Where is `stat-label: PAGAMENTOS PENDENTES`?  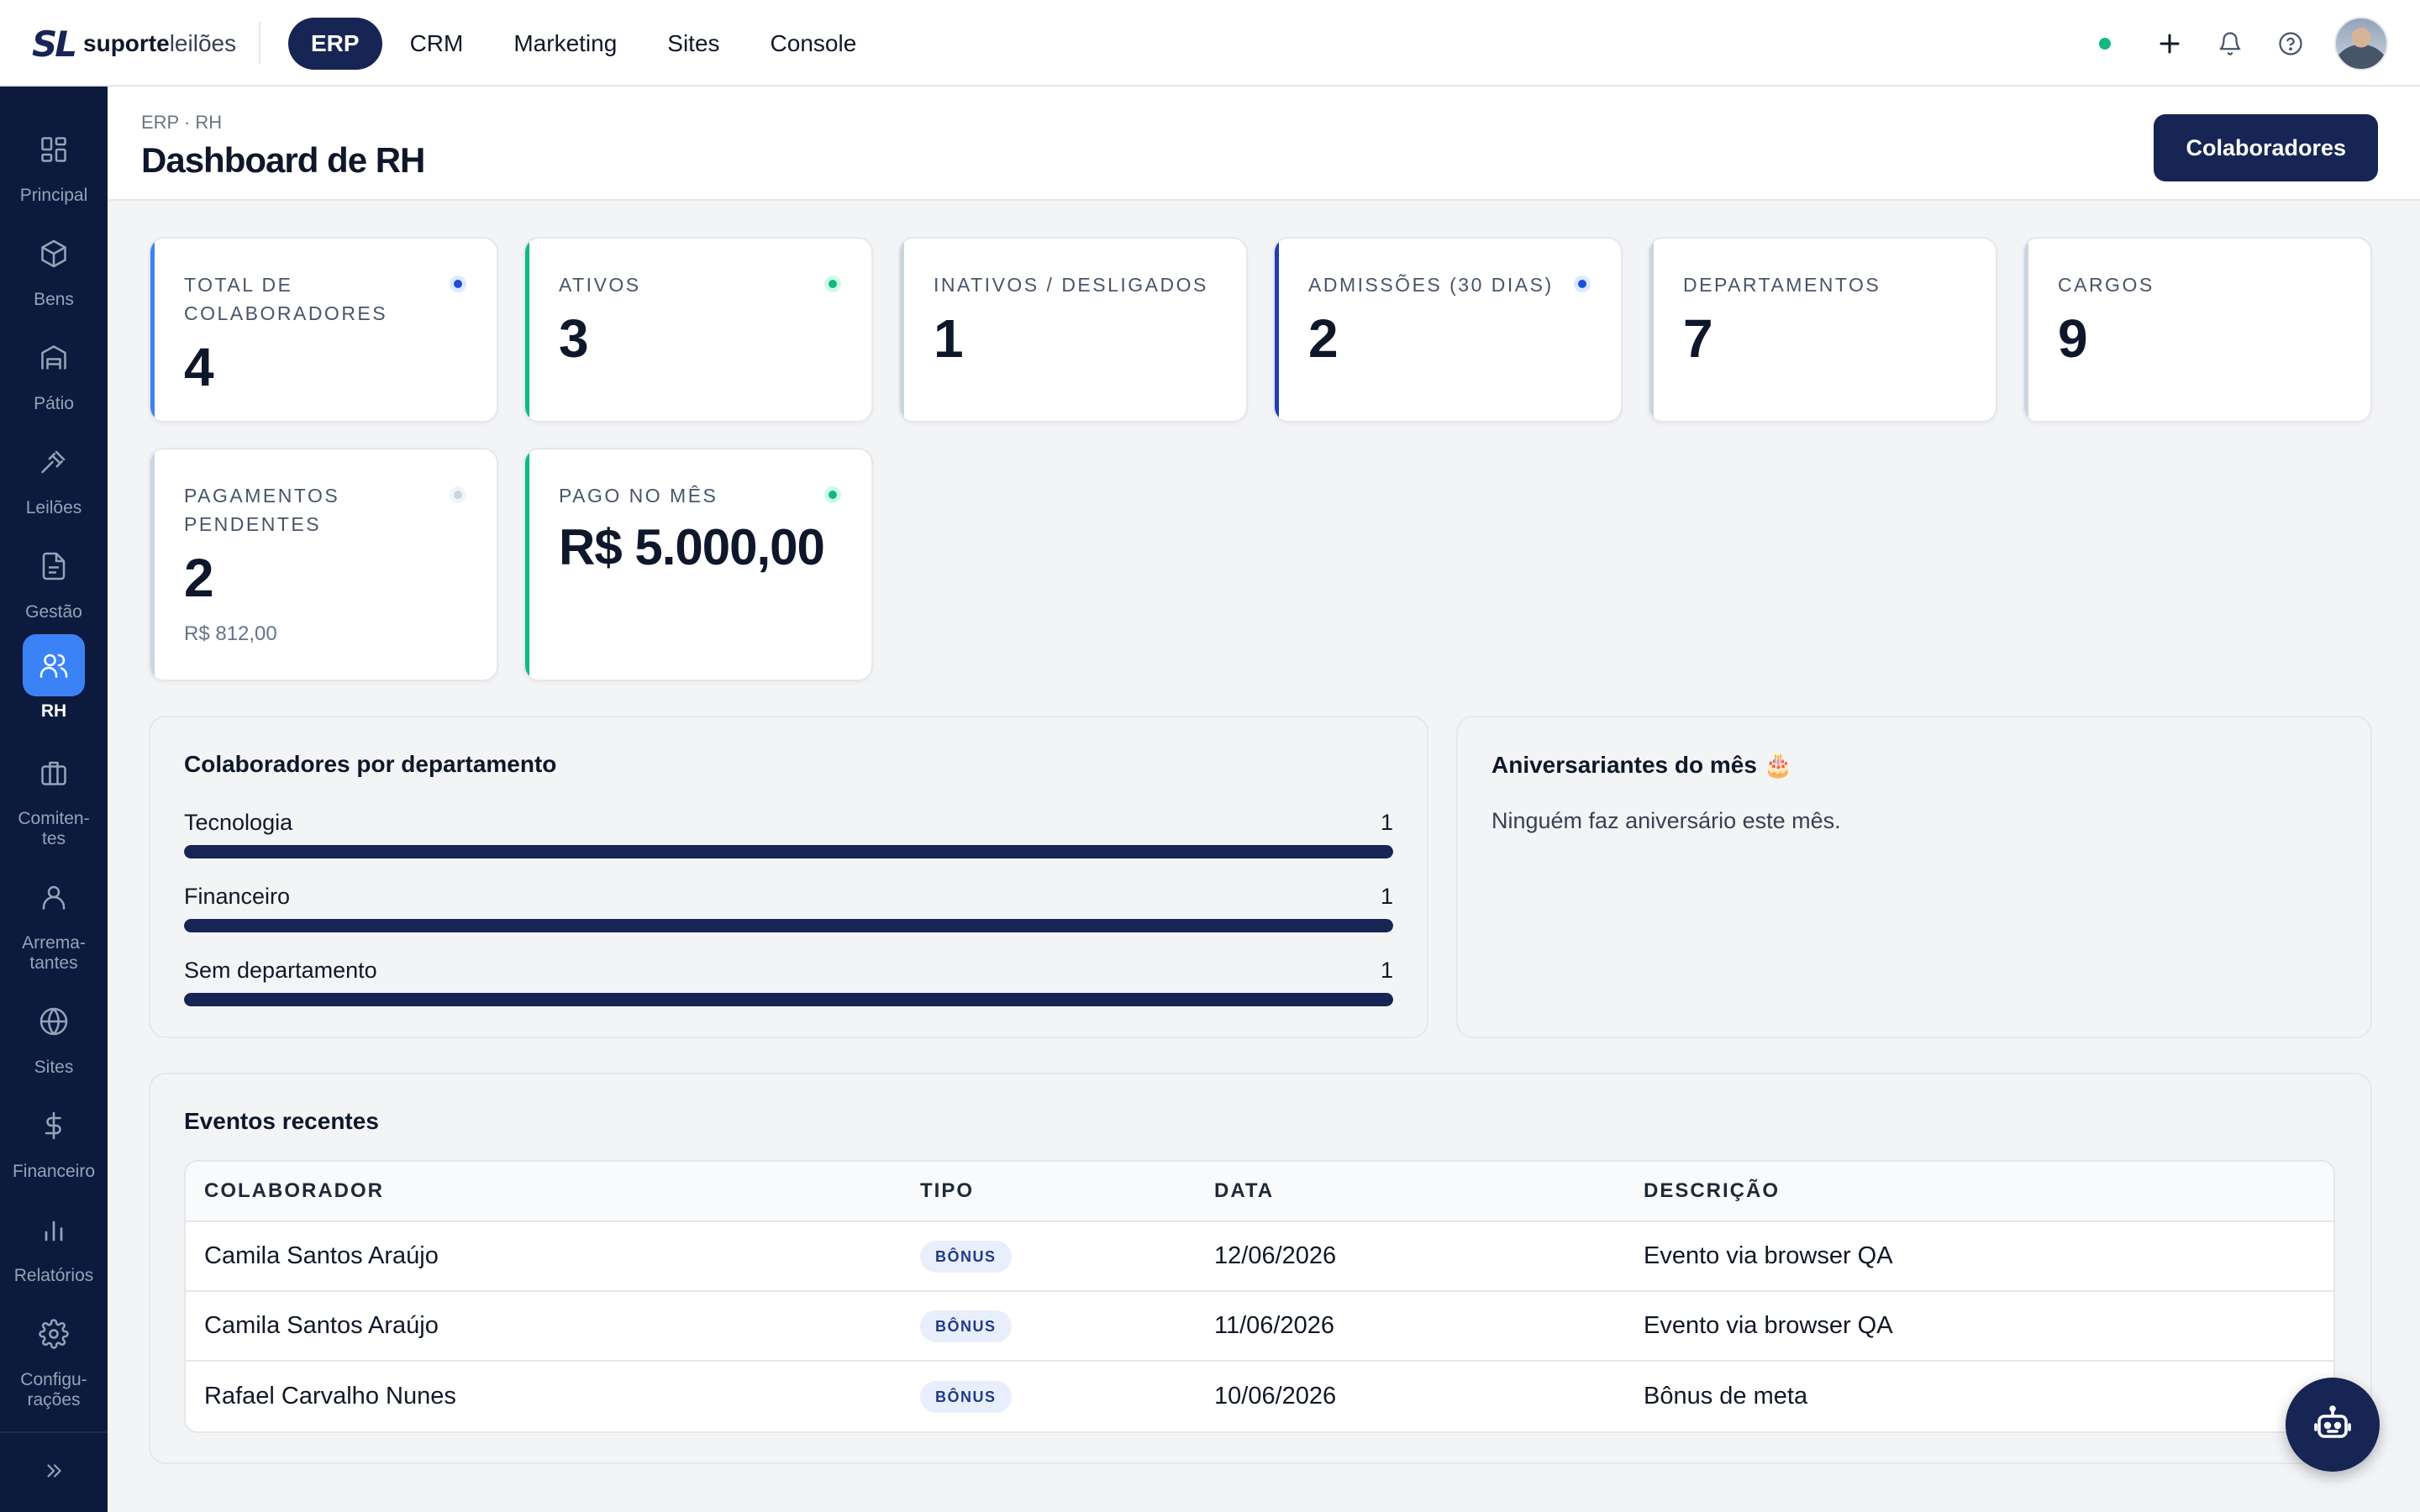 stat-label: PAGAMENTOS PENDENTES is located at coordinates (262, 510).